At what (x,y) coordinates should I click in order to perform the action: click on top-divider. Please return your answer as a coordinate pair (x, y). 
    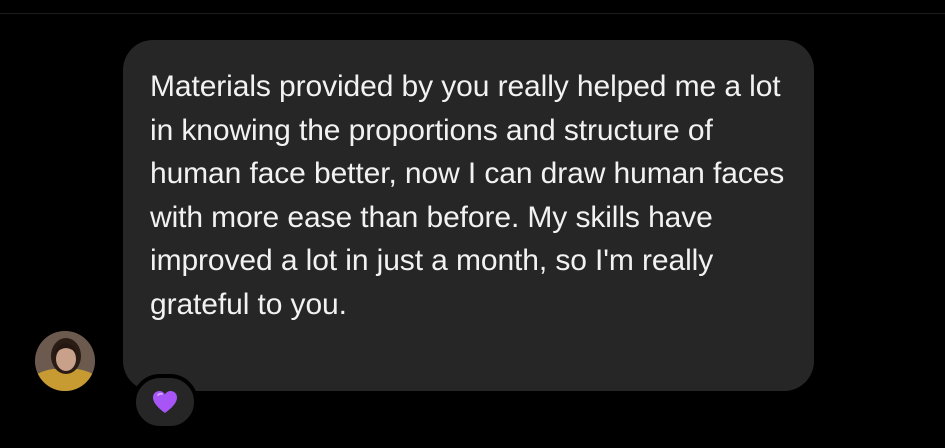
    Looking at the image, I should click on (472, 13).